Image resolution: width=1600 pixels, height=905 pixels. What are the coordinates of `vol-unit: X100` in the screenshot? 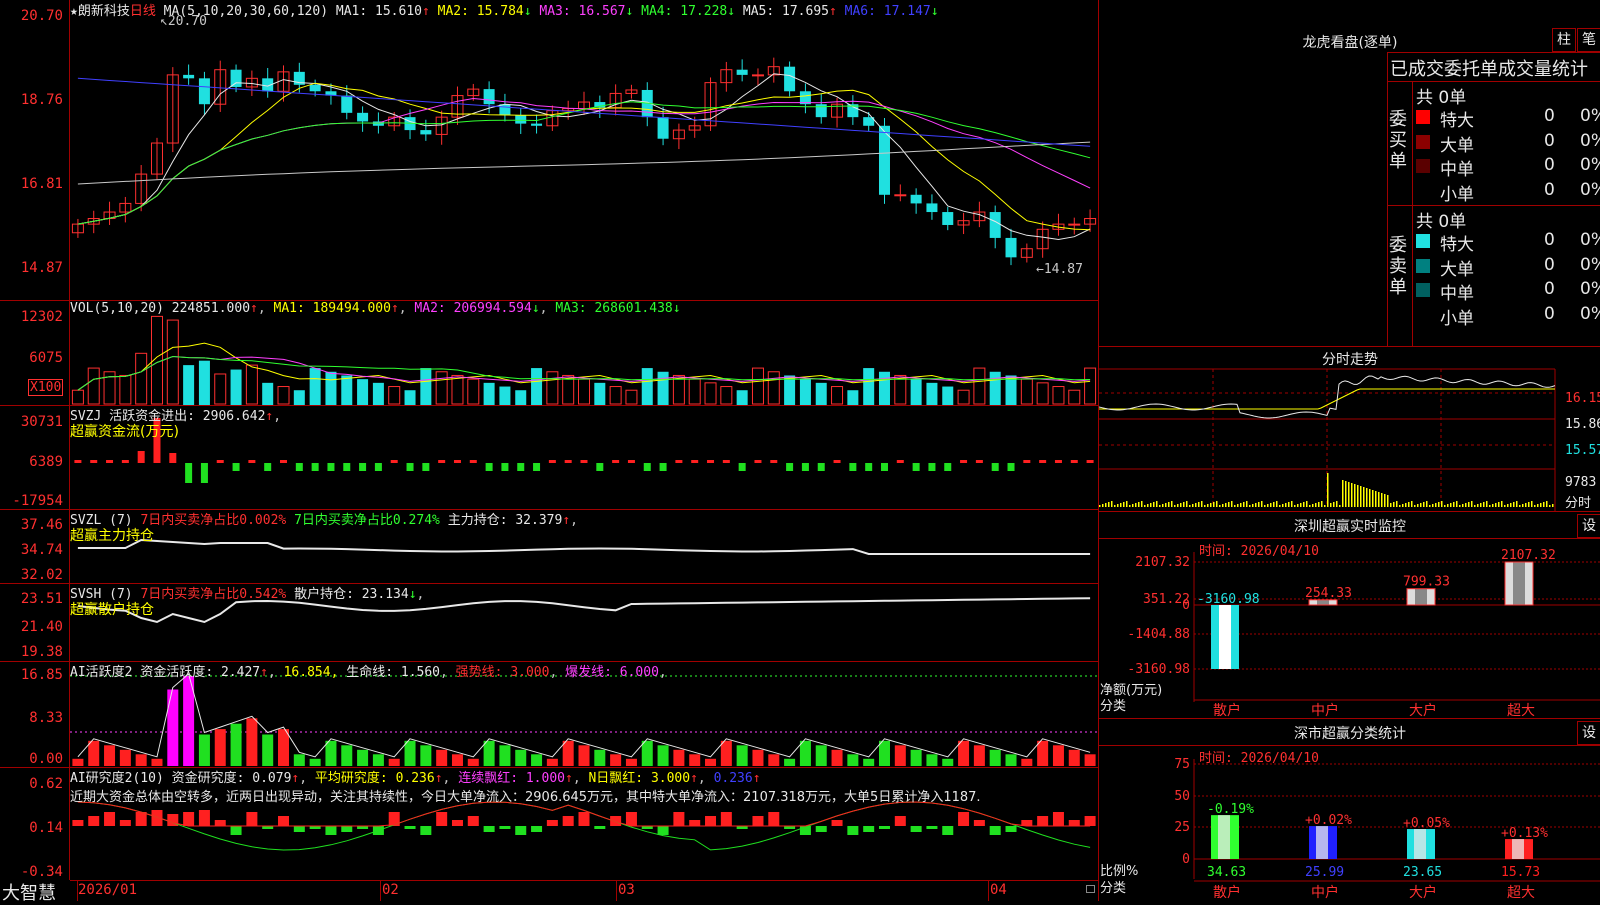 It's located at (46, 387).